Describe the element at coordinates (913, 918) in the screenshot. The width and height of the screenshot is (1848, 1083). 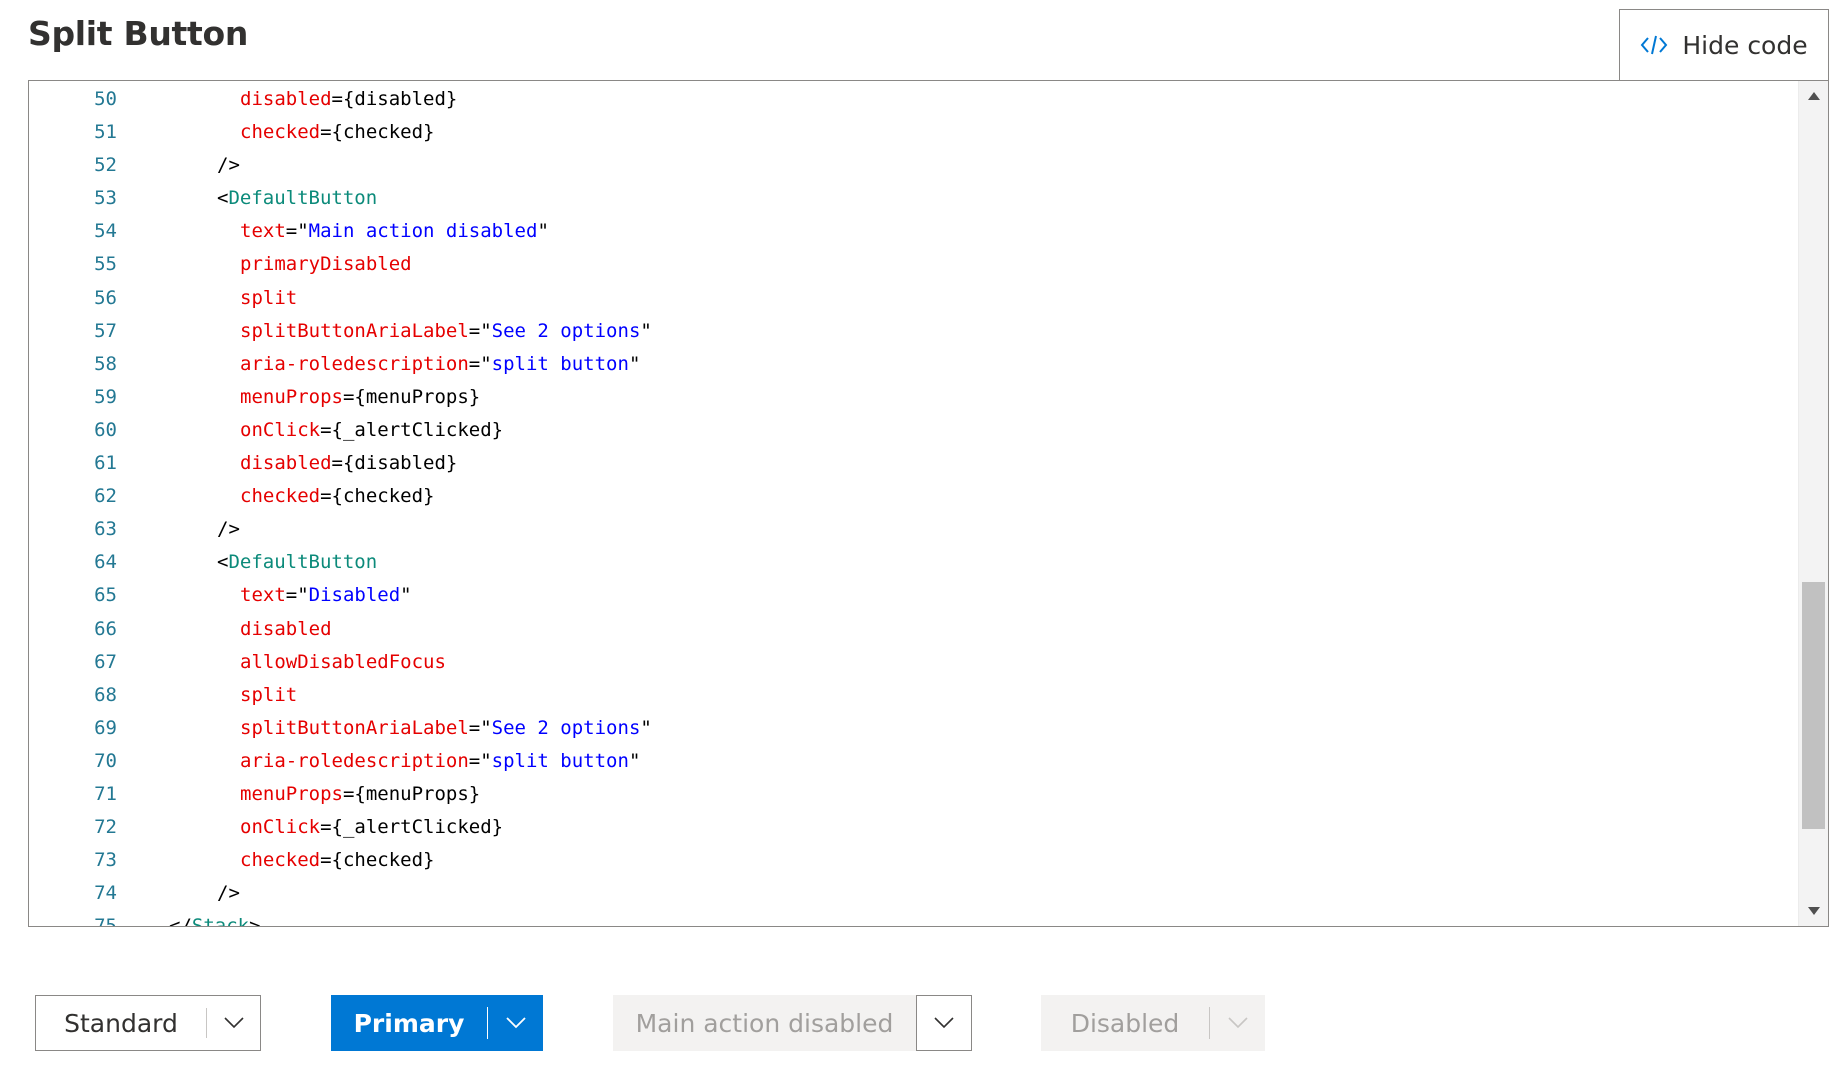
I see `code-line: 75 </Stack>` at that location.